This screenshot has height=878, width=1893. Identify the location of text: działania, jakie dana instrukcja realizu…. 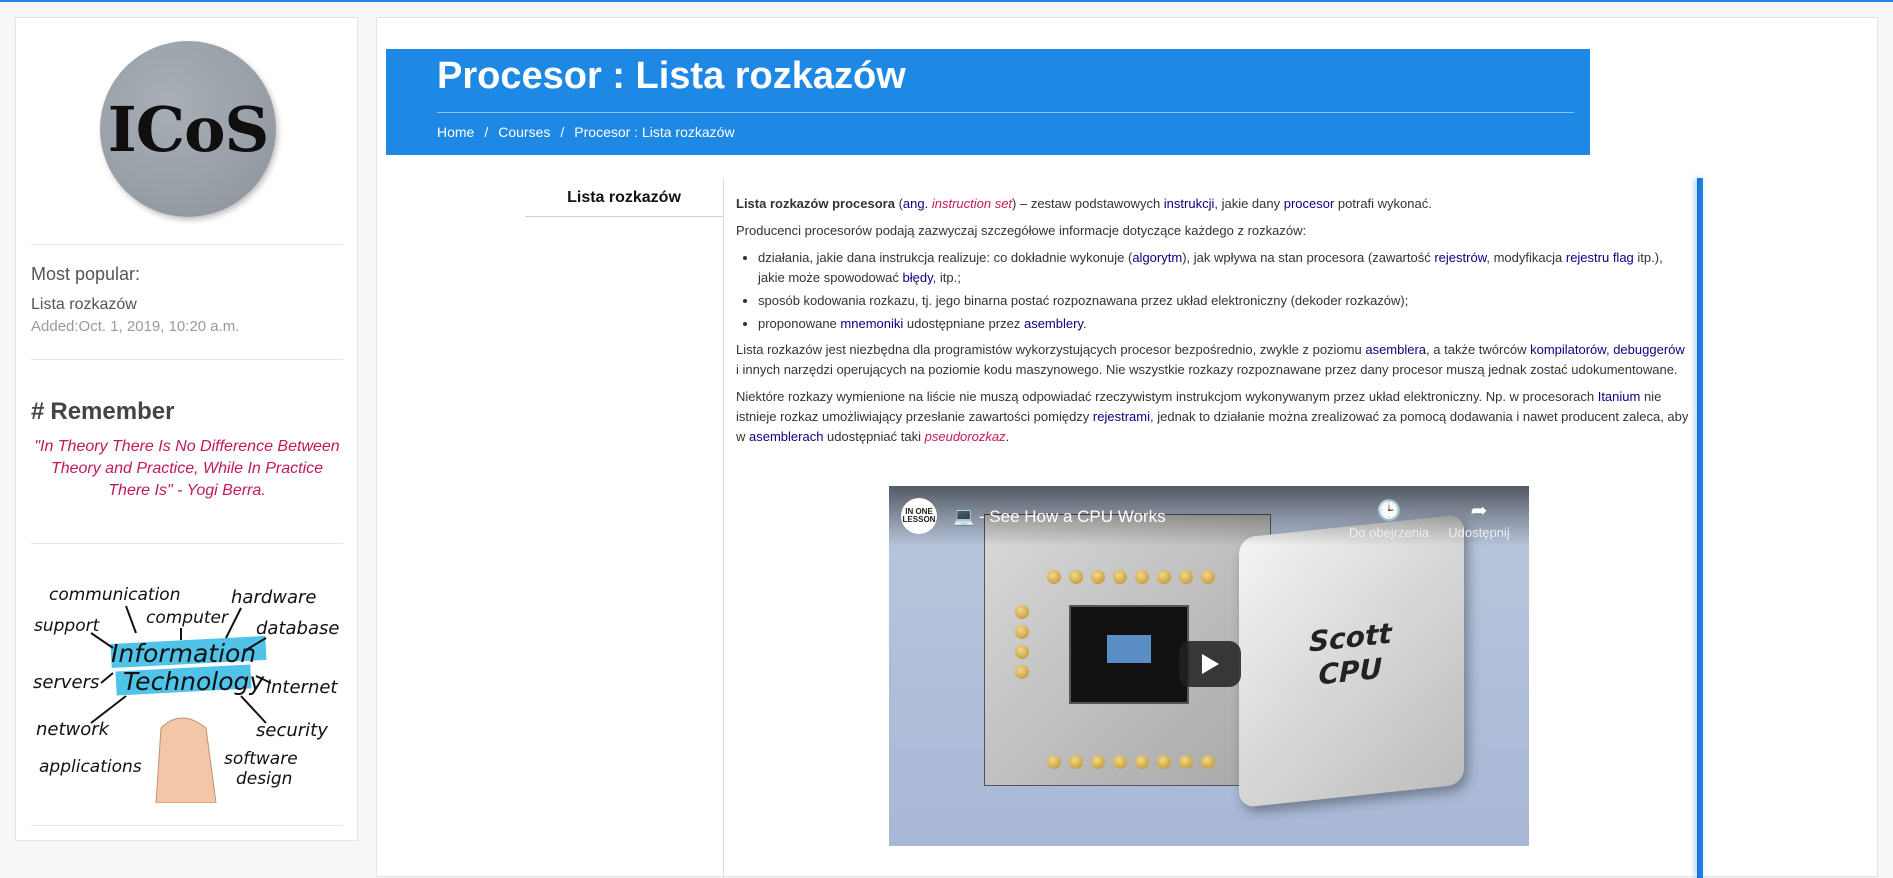
(945, 257).